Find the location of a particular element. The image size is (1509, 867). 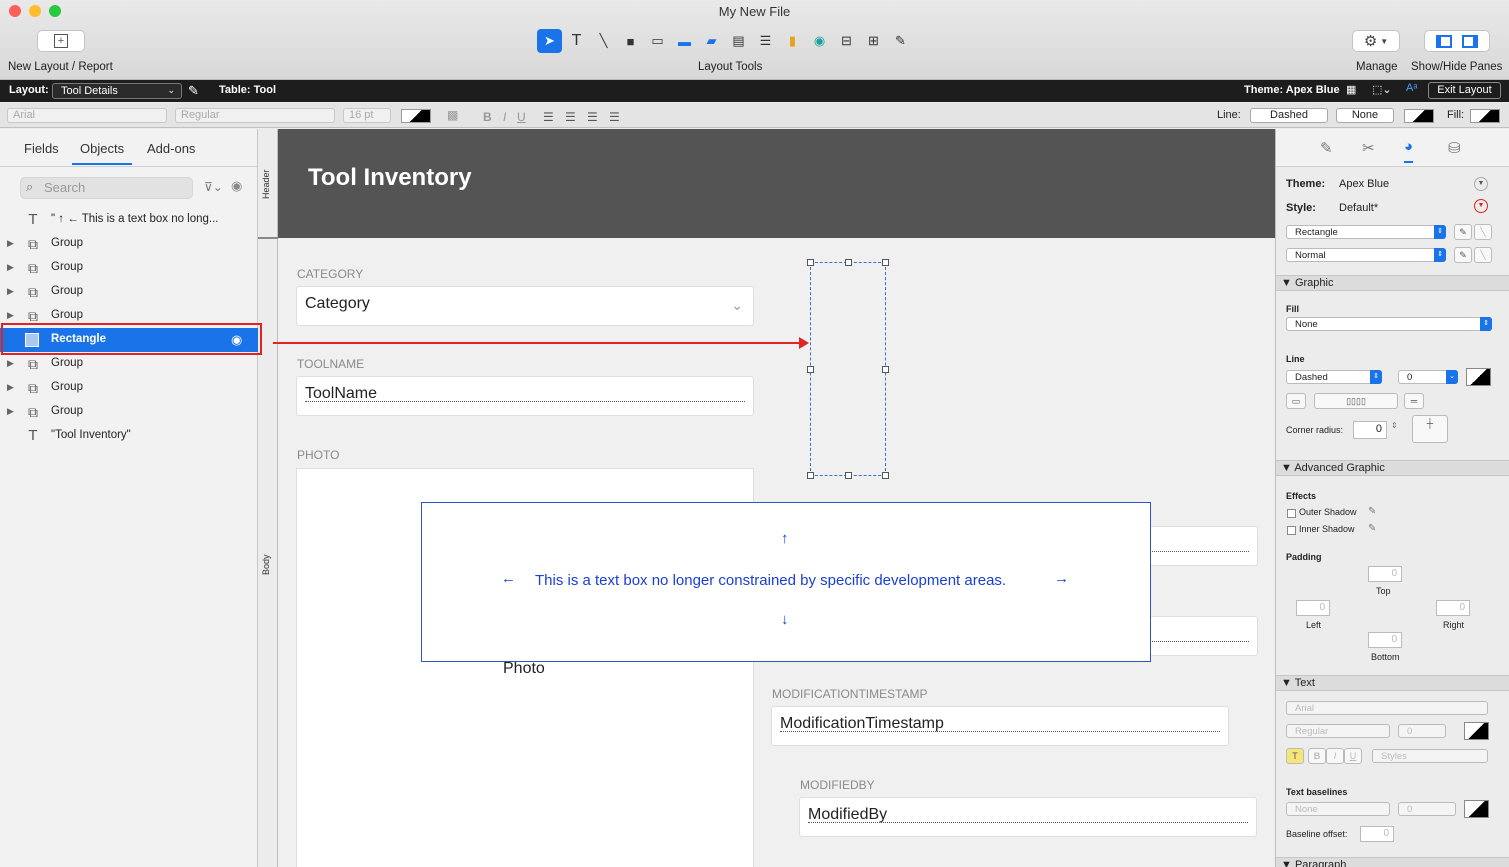

bold-icon: B is located at coordinates (487, 117).